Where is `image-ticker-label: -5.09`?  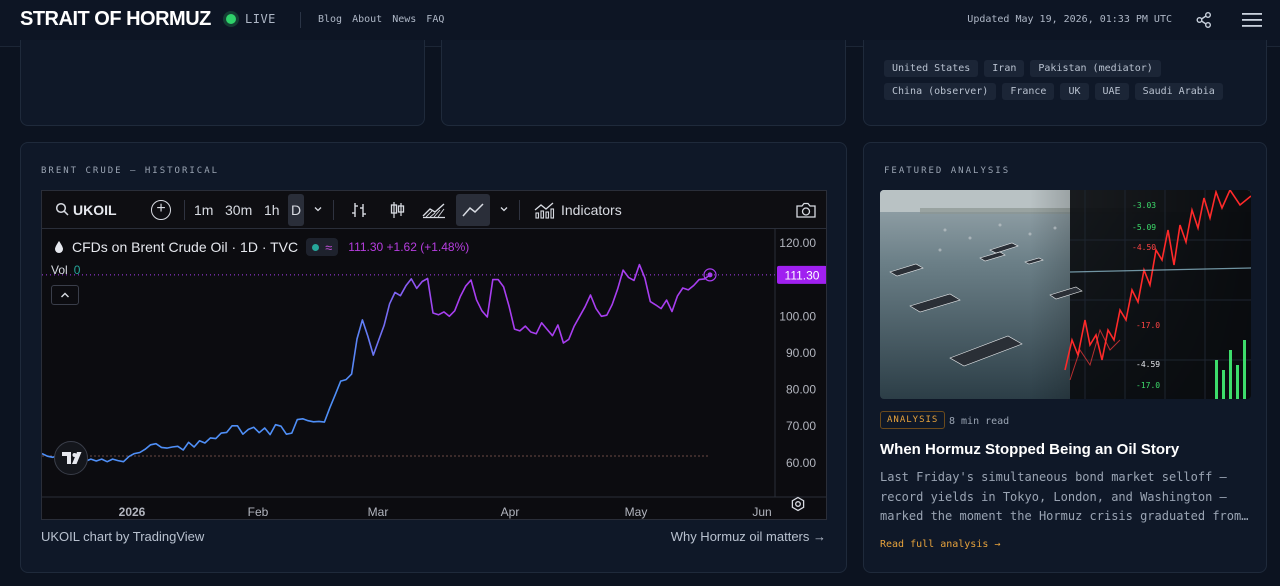
image-ticker-label: -5.09 is located at coordinates (1144, 227).